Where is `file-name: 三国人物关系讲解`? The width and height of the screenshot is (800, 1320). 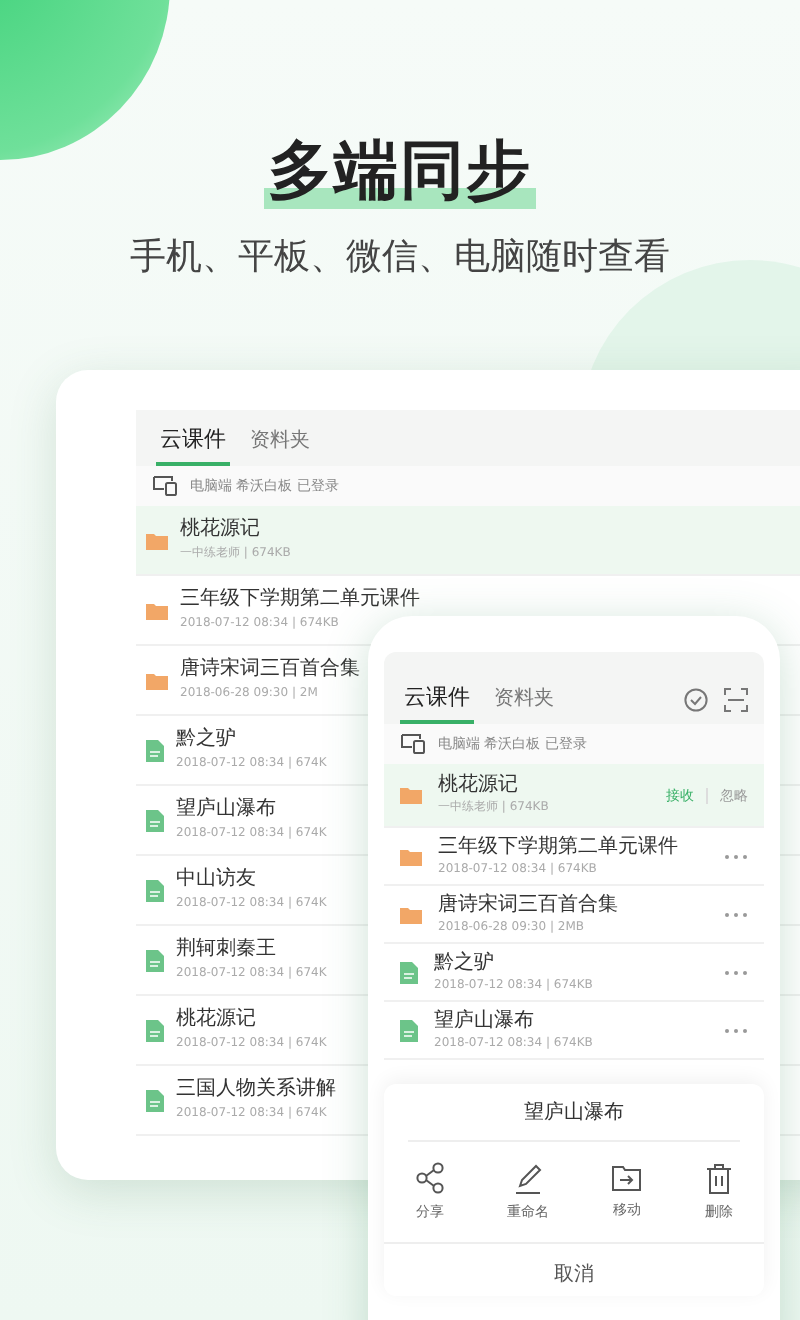
file-name: 三国人物关系讲解 is located at coordinates (256, 1090).